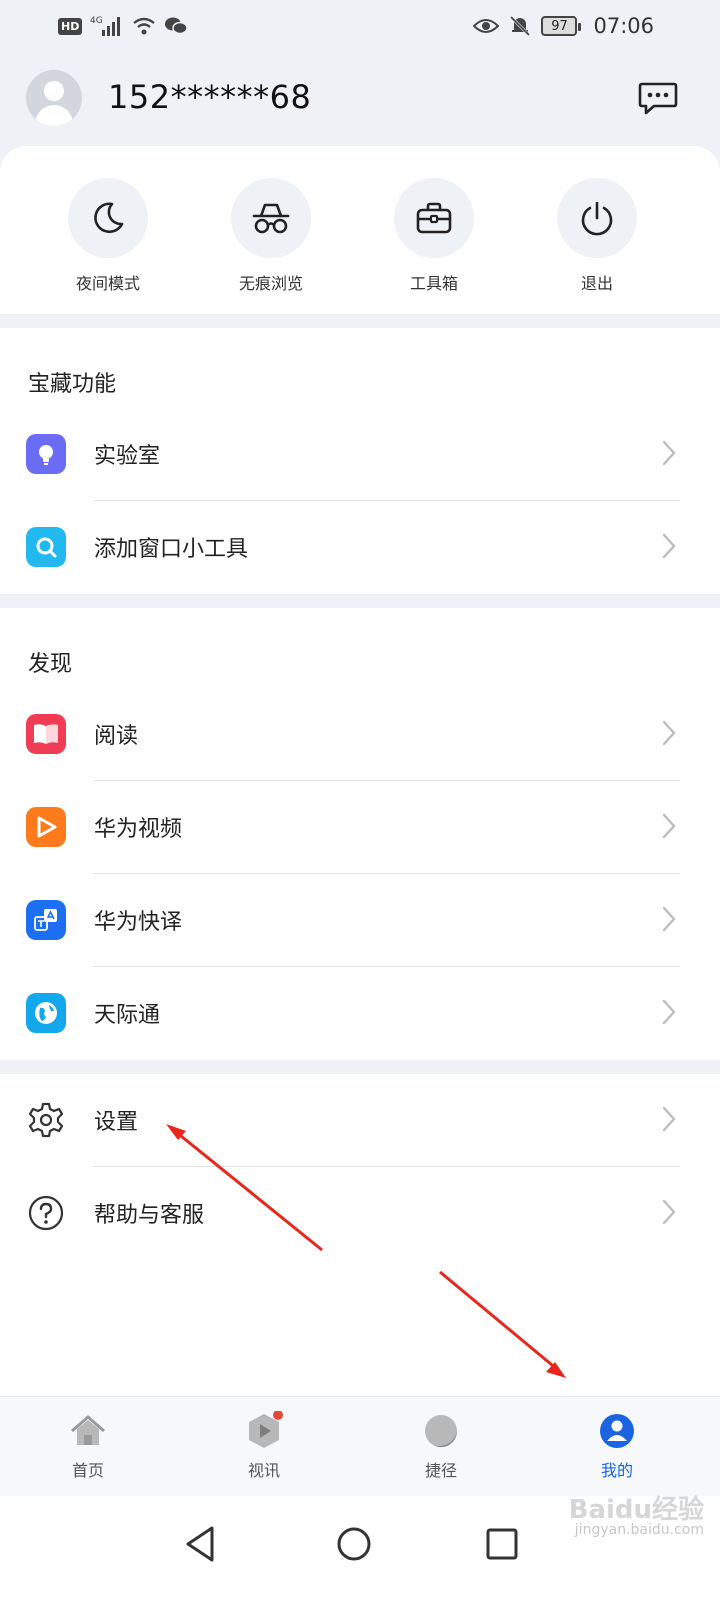 Image resolution: width=720 pixels, height=1600 pixels. I want to click on battery-level: 97, so click(559, 26).